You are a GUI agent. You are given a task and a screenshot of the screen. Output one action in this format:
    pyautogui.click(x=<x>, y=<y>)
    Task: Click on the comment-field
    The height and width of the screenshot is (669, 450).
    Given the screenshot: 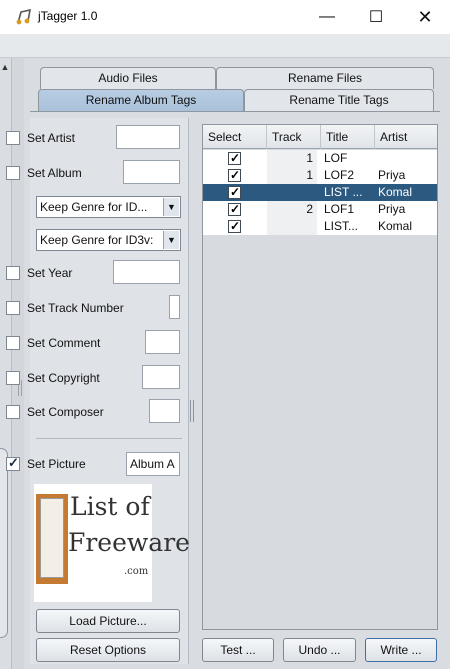 What is the action you would take?
    pyautogui.click(x=162, y=342)
    